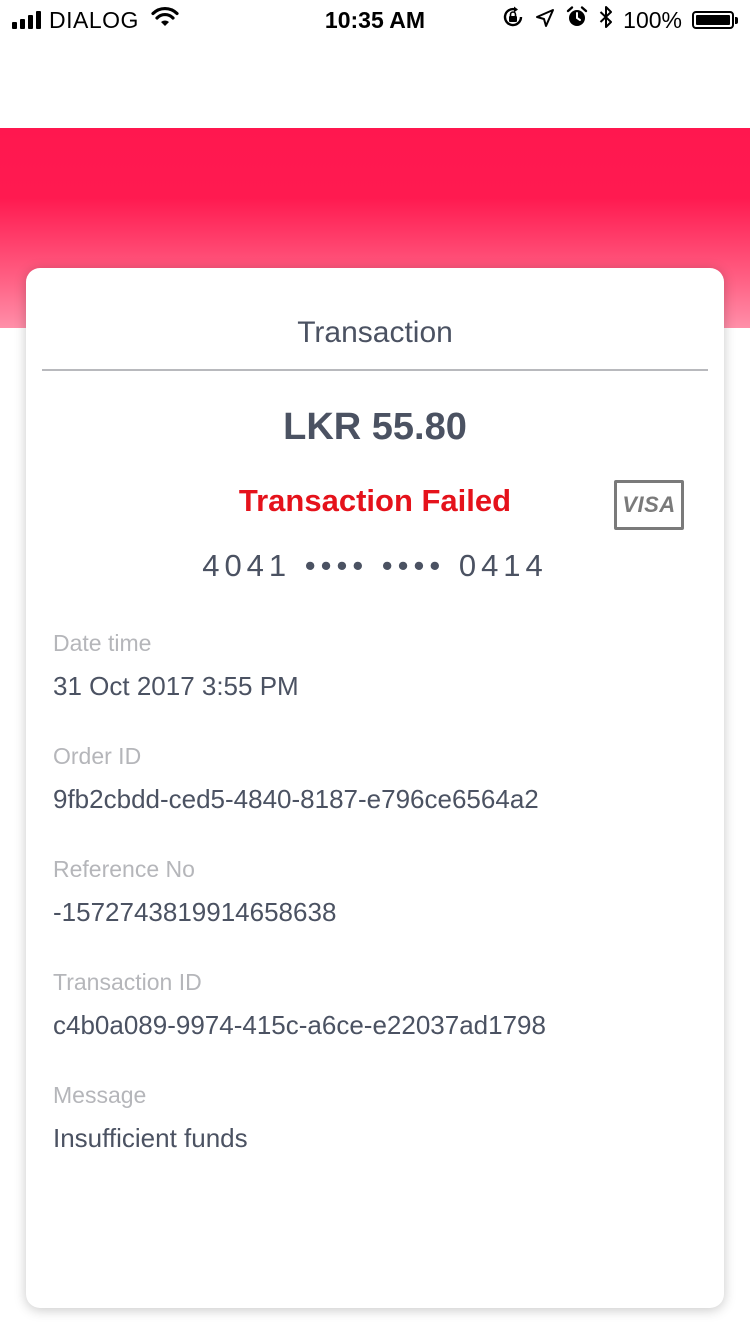 This screenshot has width=750, height=1334. What do you see at coordinates (619, 20) in the screenshot?
I see `status-bar-right: 100%` at bounding box center [619, 20].